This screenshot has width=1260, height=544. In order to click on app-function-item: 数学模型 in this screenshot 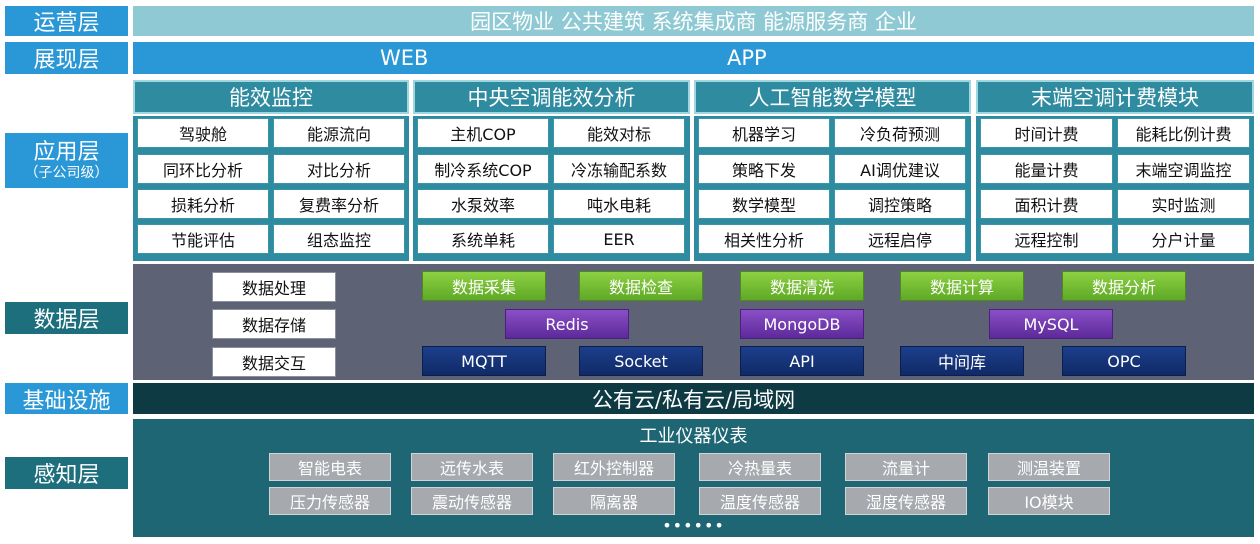, I will do `click(764, 204)`.